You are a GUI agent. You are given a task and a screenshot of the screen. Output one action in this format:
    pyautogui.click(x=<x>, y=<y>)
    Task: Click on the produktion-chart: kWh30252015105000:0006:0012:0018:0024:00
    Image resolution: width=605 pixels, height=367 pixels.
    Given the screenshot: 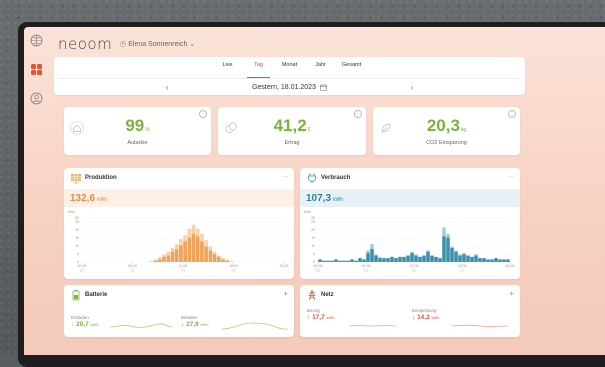 What is the action you would take?
    pyautogui.click(x=179, y=243)
    